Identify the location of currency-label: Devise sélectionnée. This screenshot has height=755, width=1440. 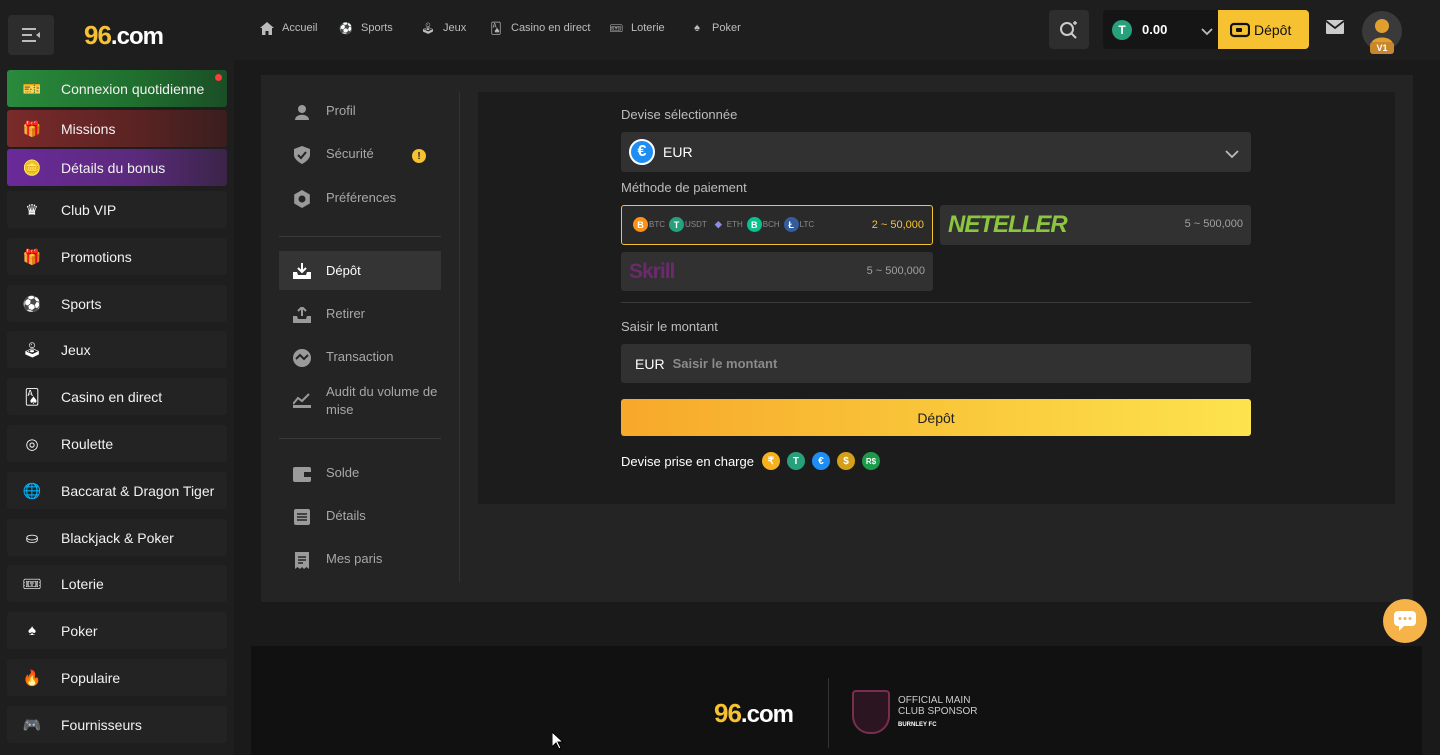
(679, 114).